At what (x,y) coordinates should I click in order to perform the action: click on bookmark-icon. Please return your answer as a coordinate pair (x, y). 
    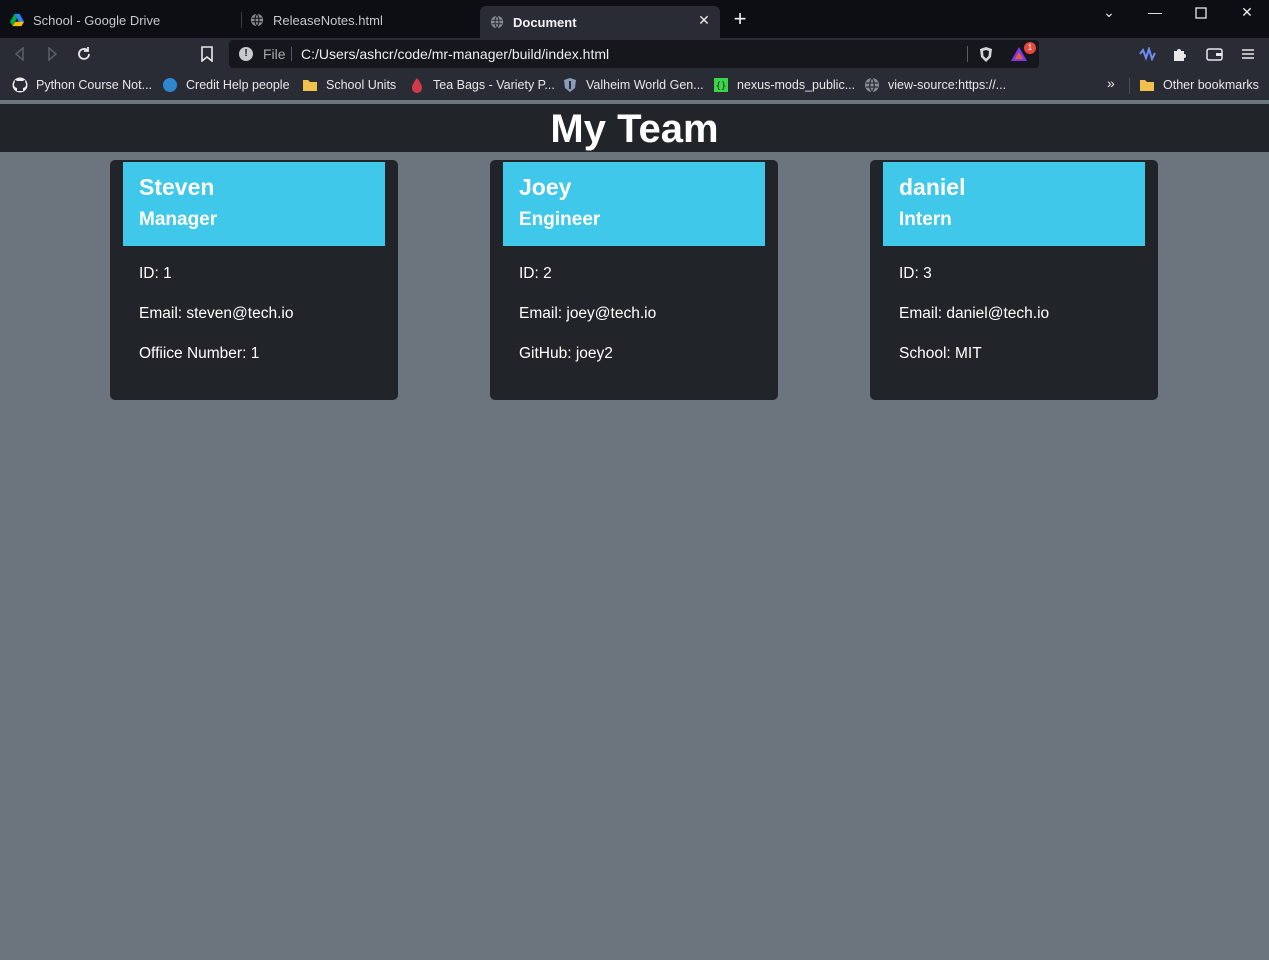
    Looking at the image, I should click on (207, 54).